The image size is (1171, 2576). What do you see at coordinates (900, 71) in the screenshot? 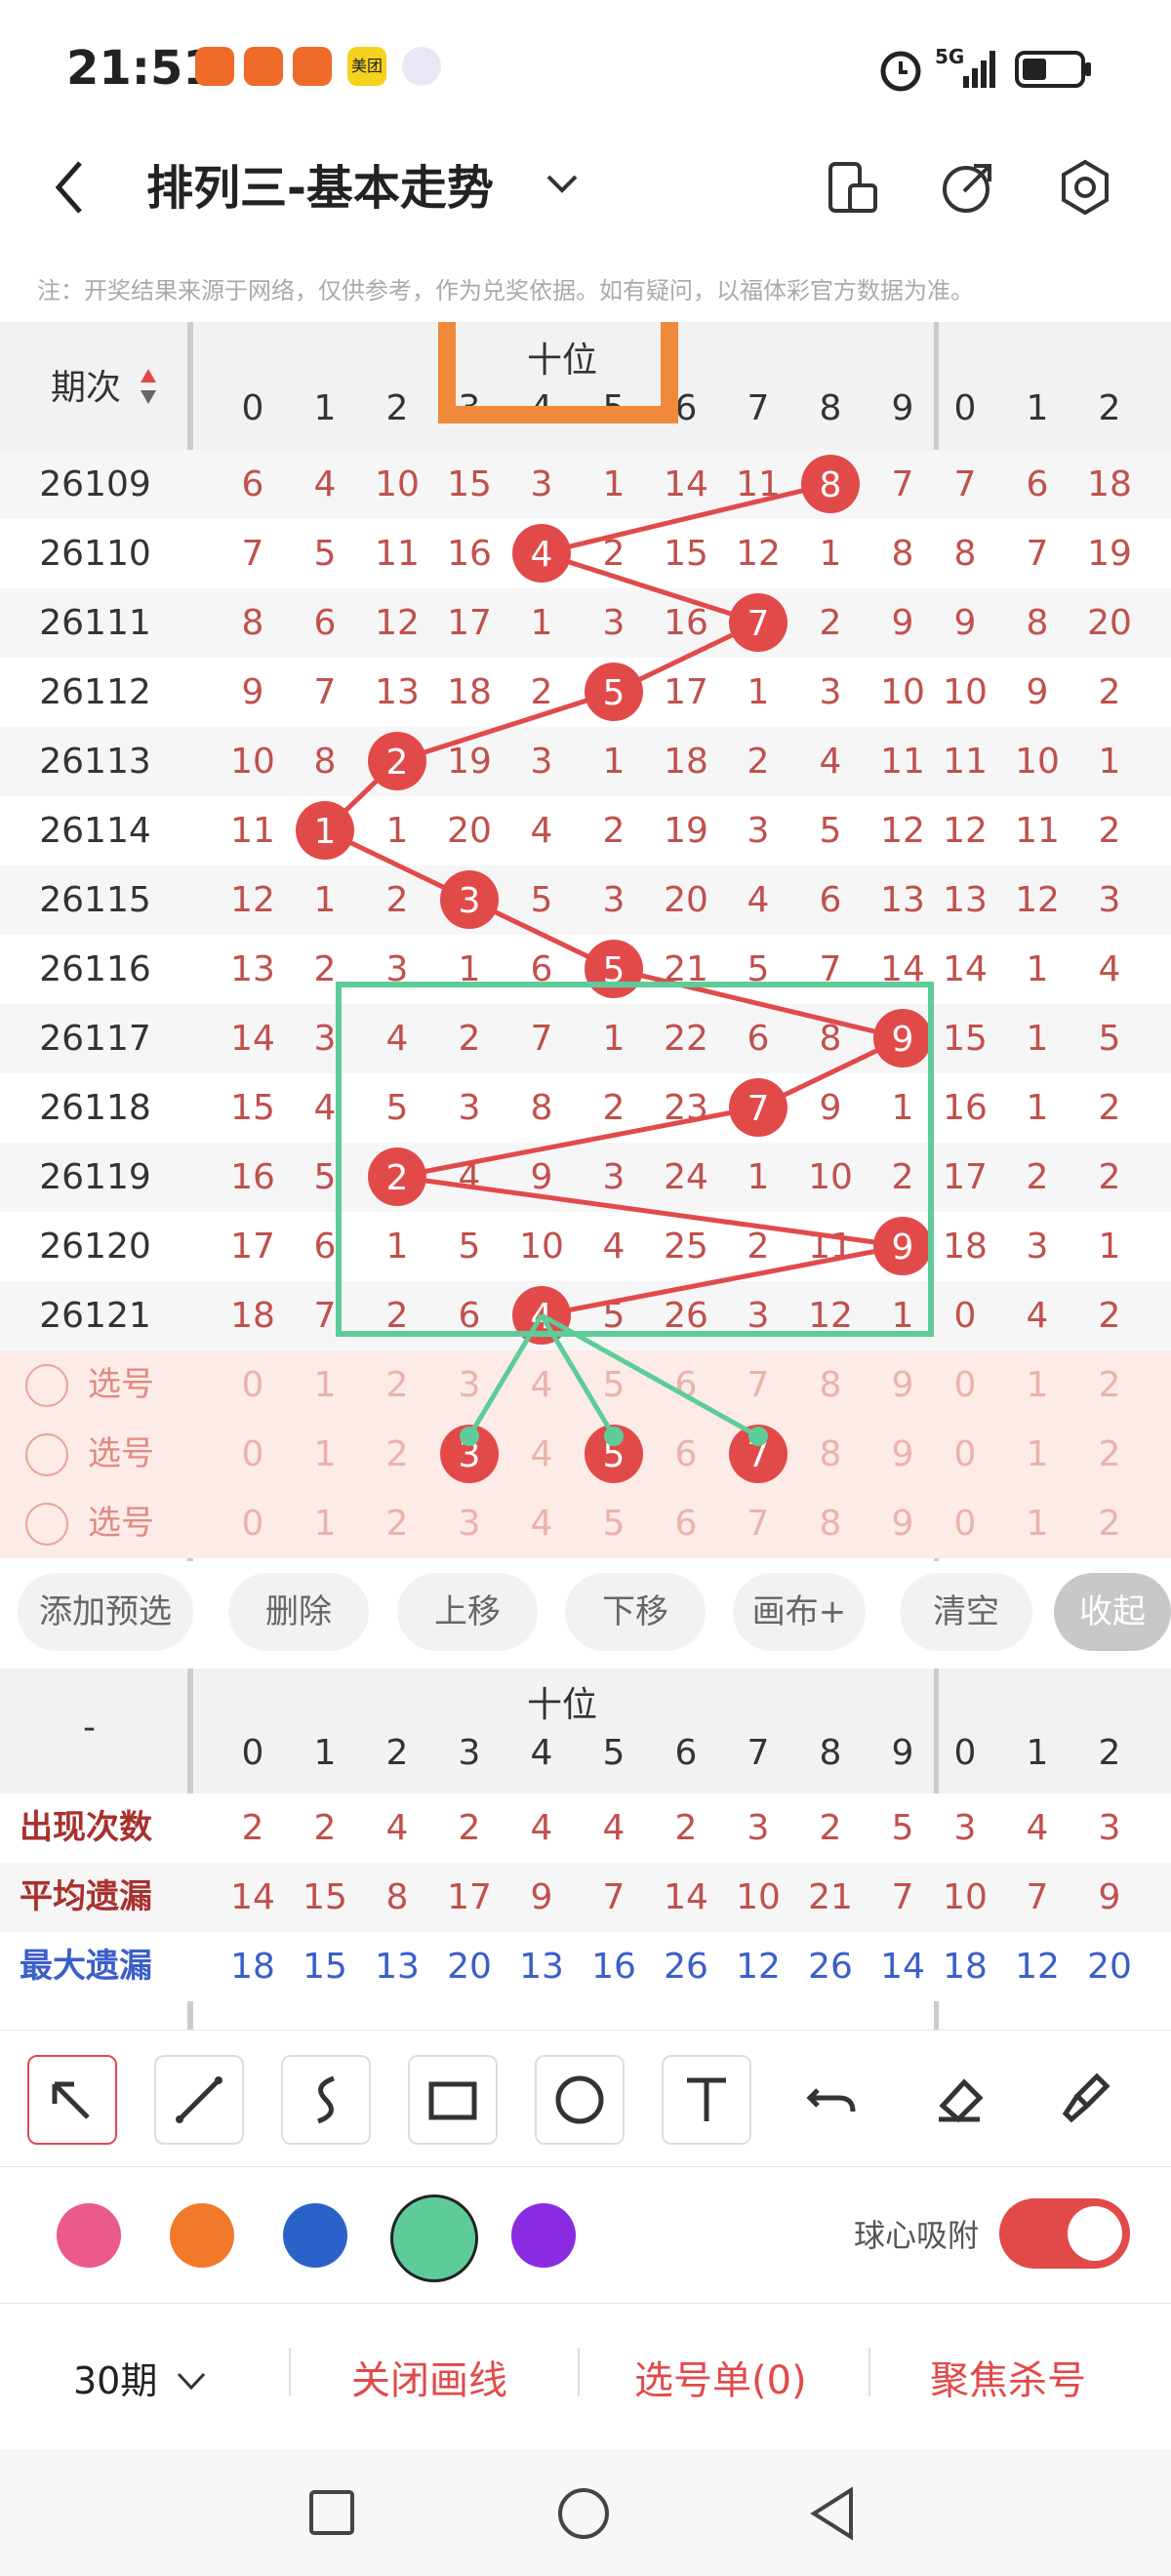
I see `alarm-icon` at bounding box center [900, 71].